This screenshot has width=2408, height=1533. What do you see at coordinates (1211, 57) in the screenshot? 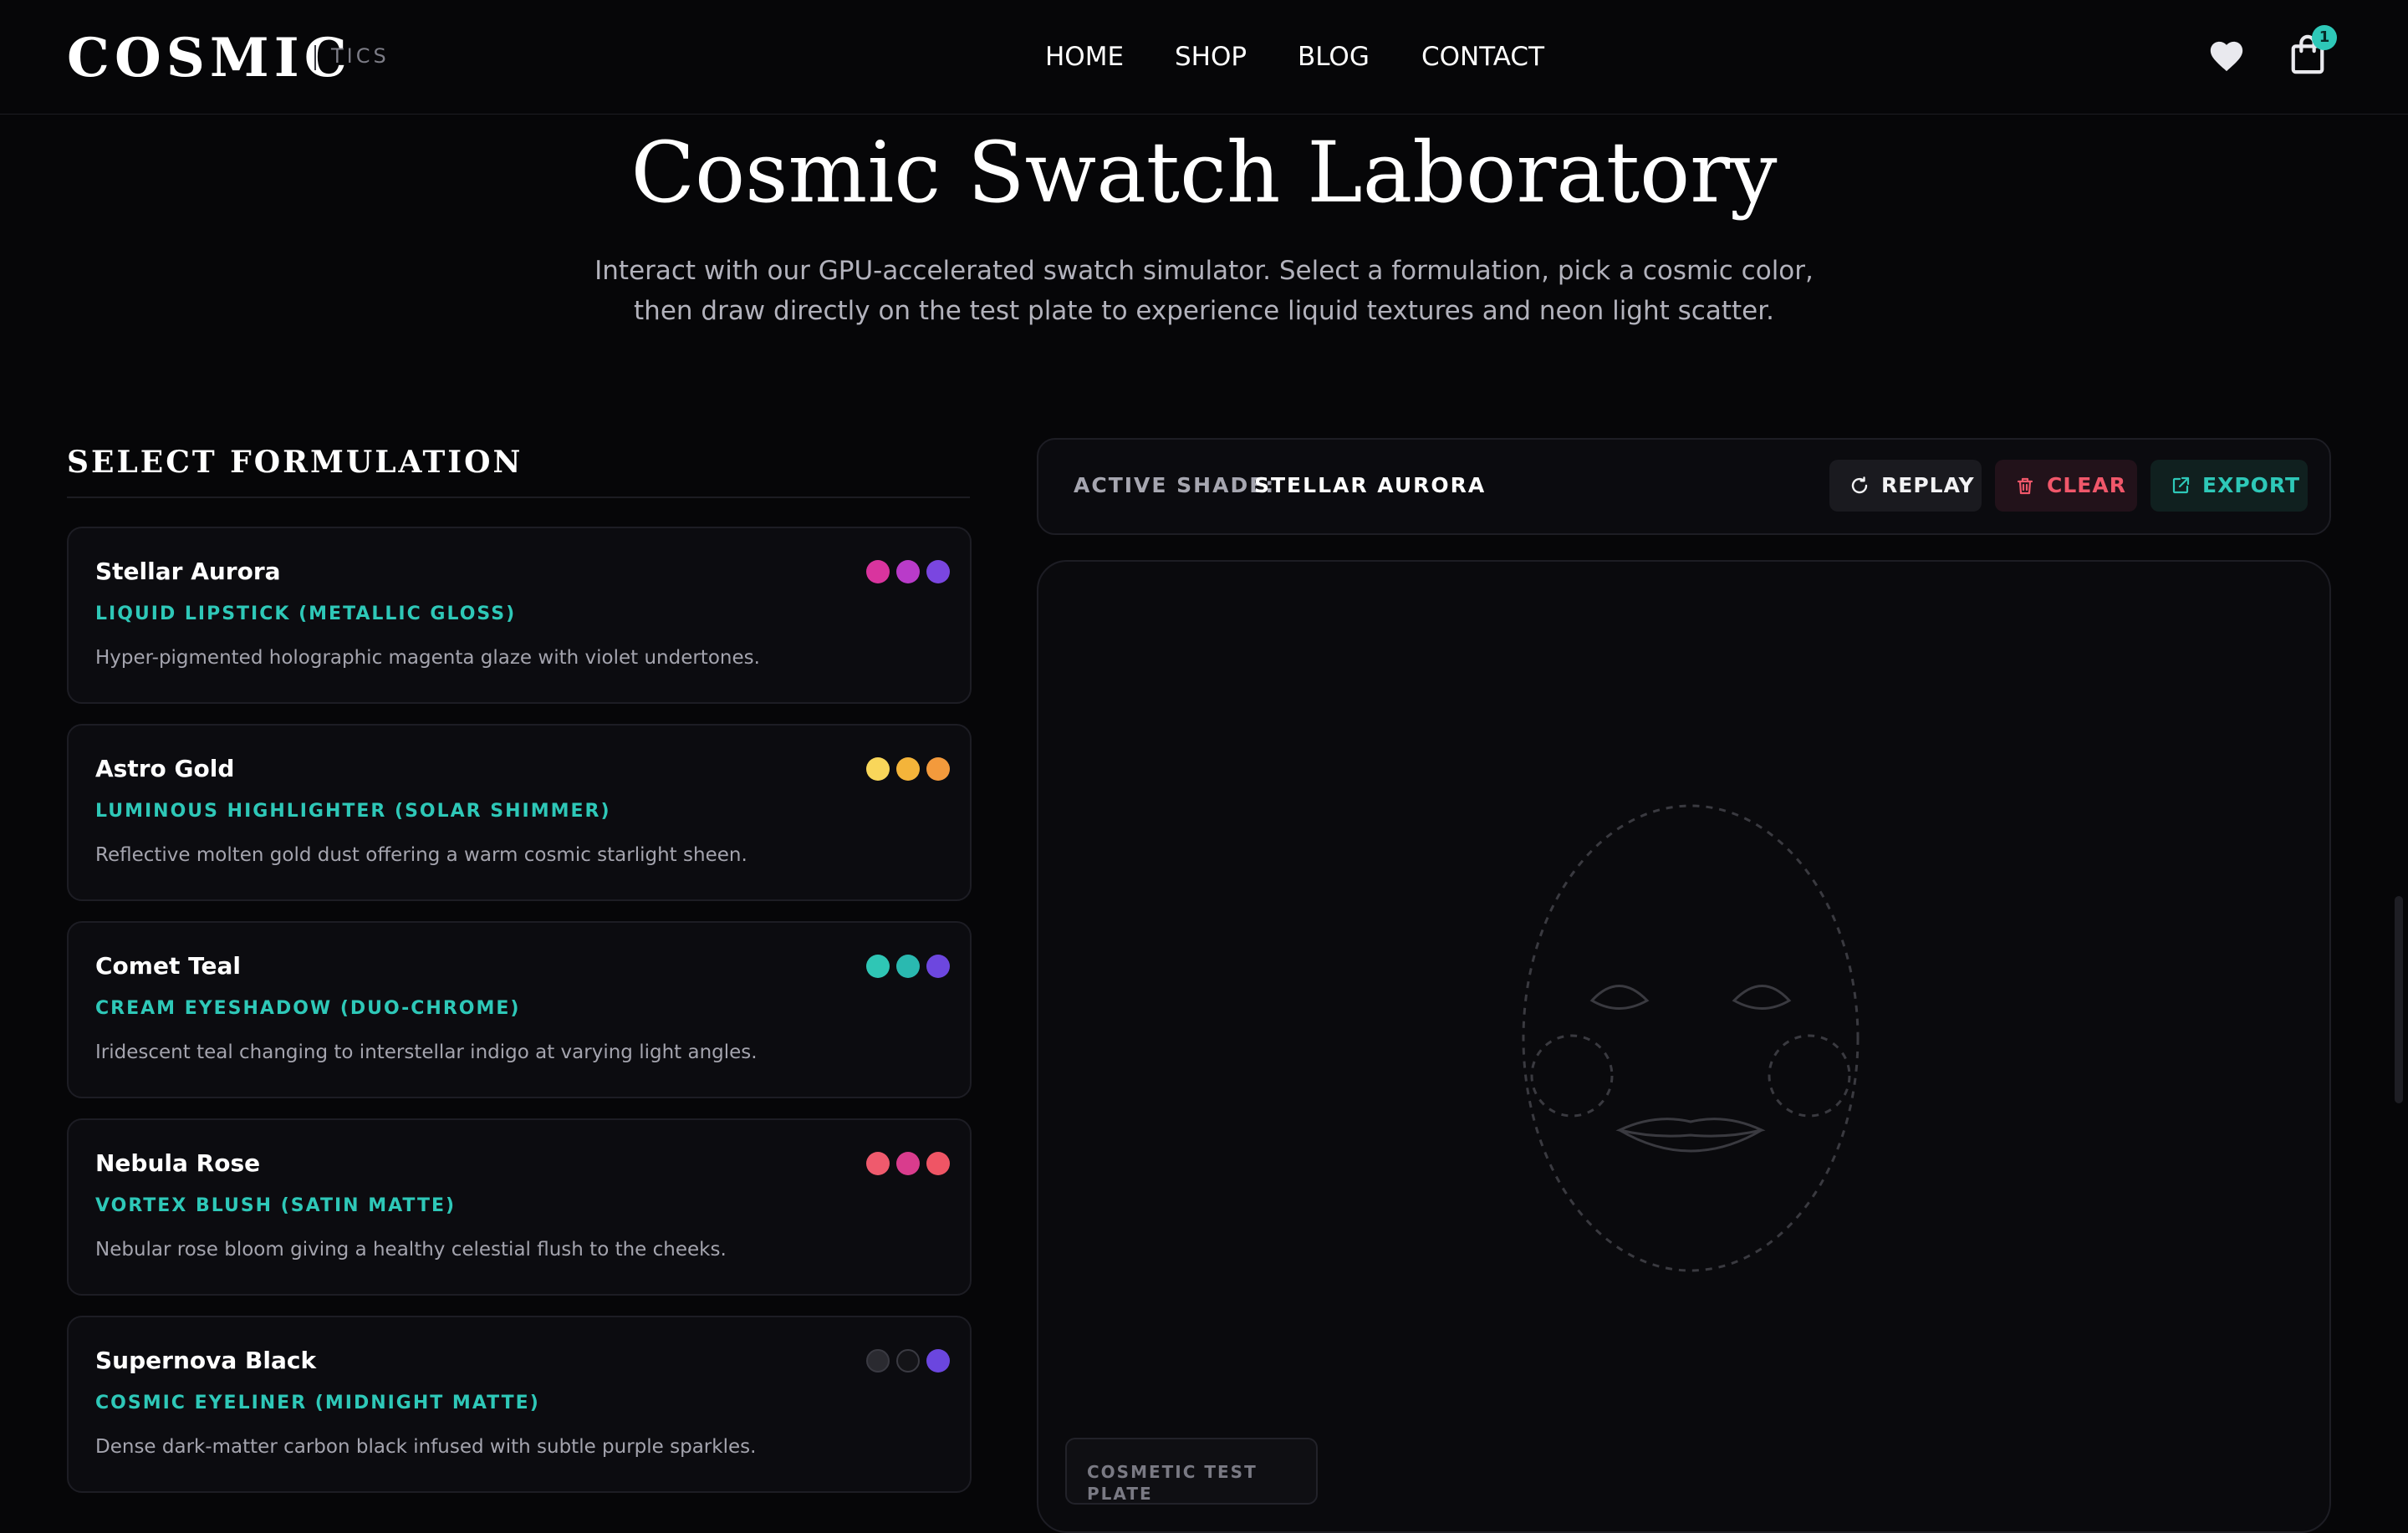
I see `nav-link-shop: SHOP` at bounding box center [1211, 57].